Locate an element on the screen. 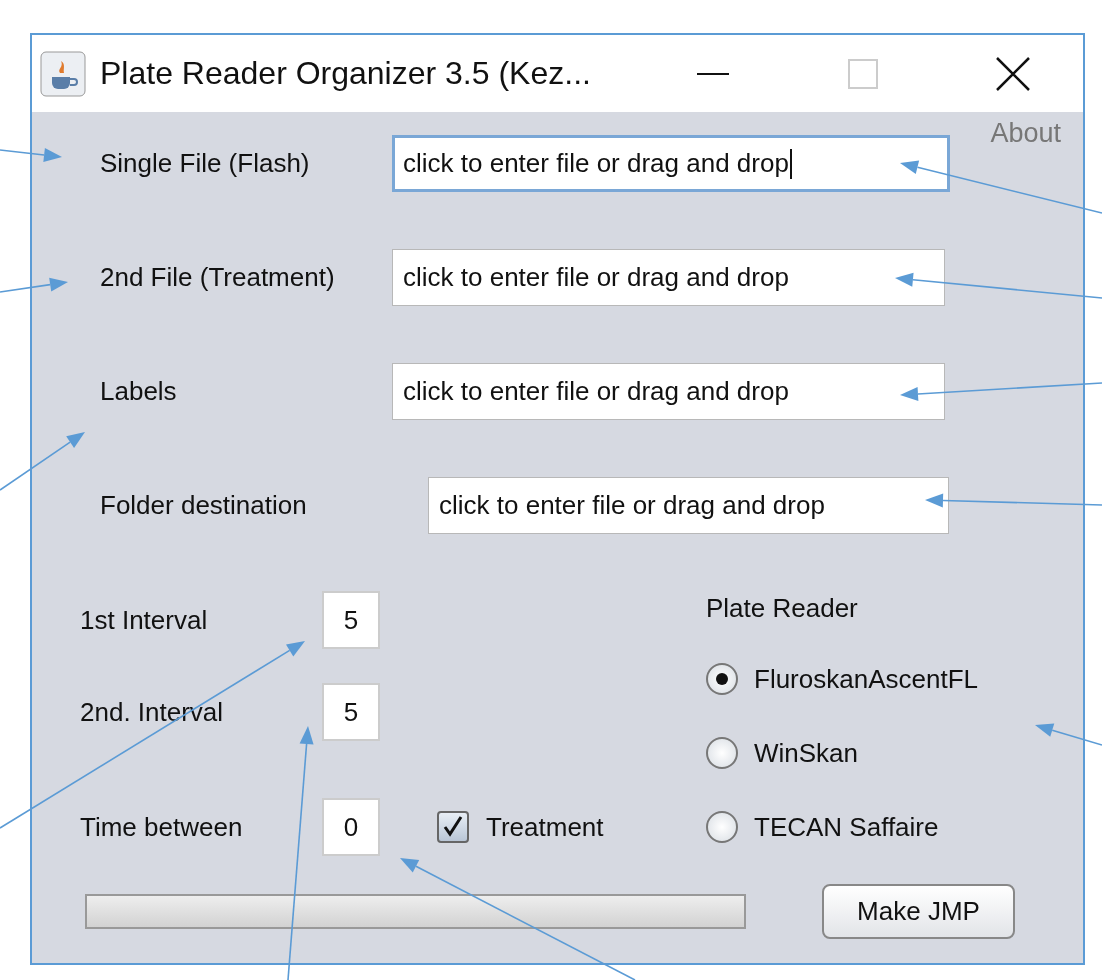 This screenshot has height=980, width=1102. radio-label: TECAN Saffaire is located at coordinates (846, 827).